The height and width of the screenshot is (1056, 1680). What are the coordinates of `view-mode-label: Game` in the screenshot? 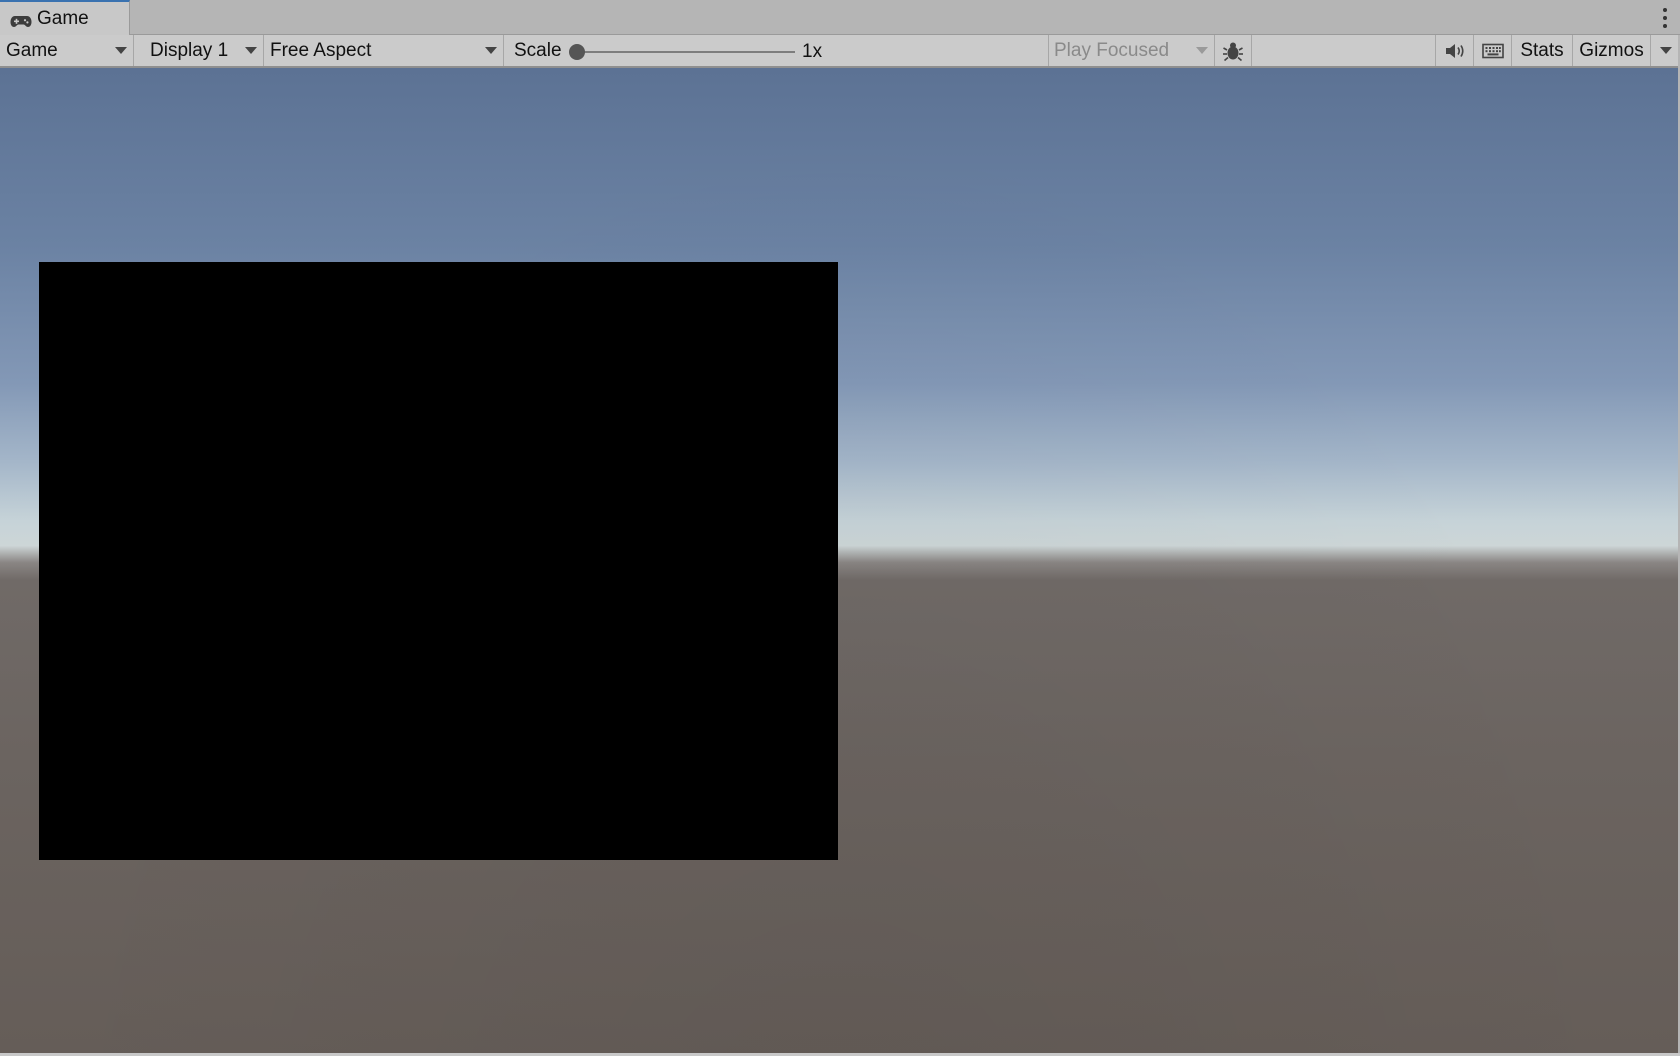 It's located at (32, 50).